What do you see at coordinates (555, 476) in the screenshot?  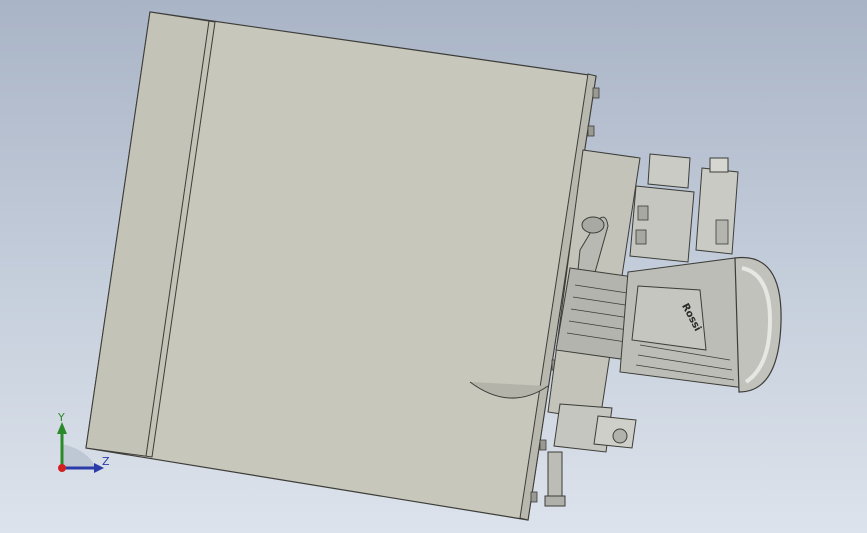 I see `drain-pipe` at bounding box center [555, 476].